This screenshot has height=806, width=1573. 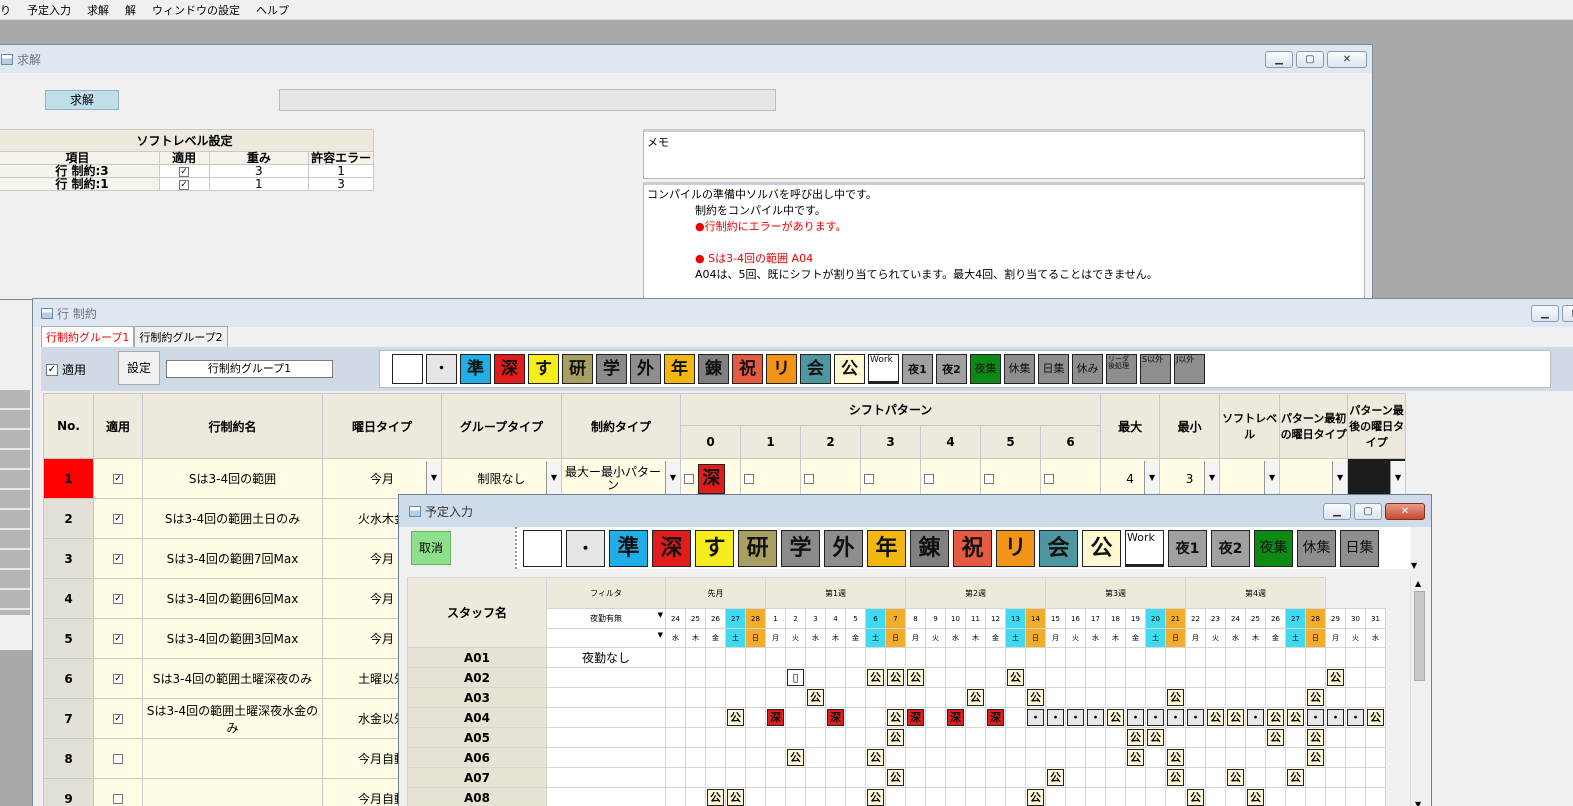 What do you see at coordinates (196, 10) in the screenshot?
I see `menu-item: ウィンドウの設定` at bounding box center [196, 10].